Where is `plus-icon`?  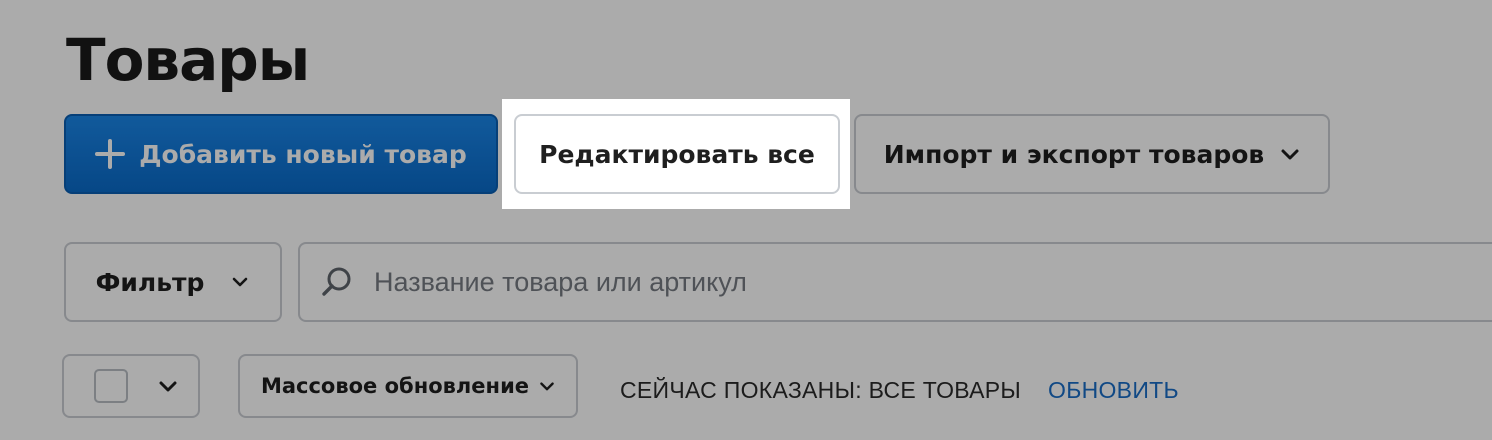
plus-icon is located at coordinates (110, 154).